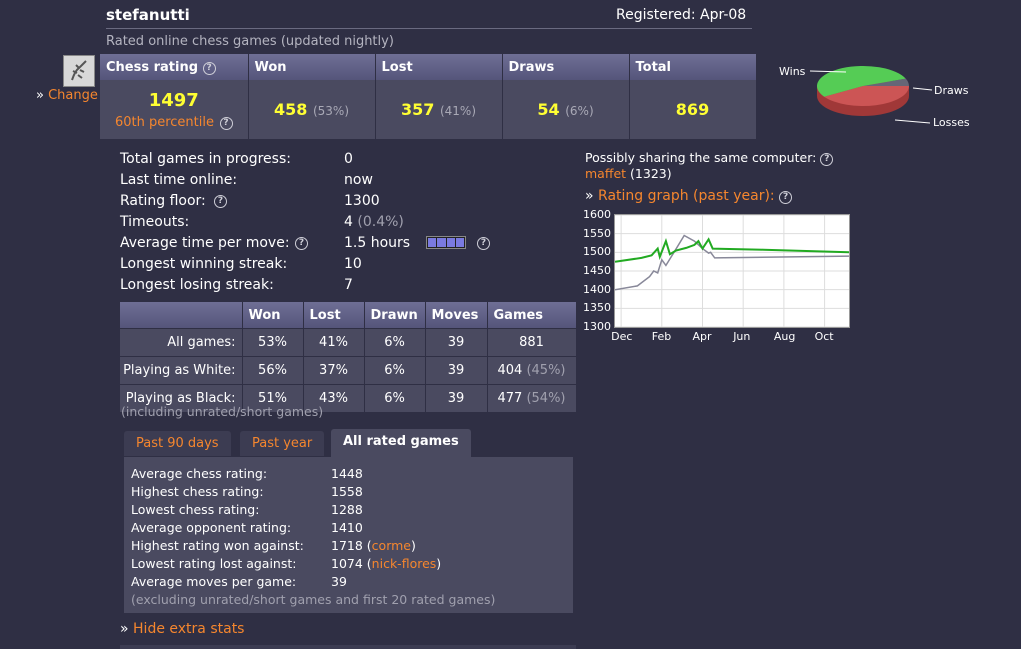  I want to click on tab-panel-value: 1074 (nick-flores), so click(386, 563).